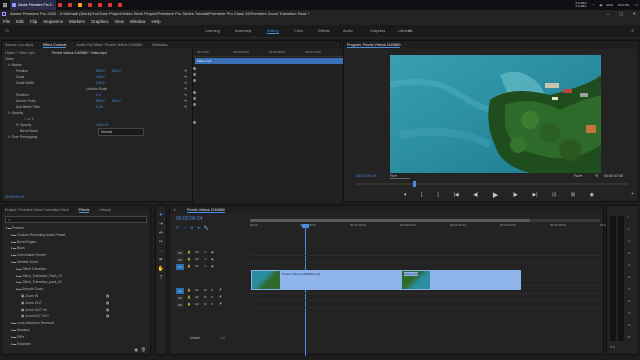 This screenshot has height=360, width=640. Describe the element at coordinates (592, 195) in the screenshot. I see `export-frame-icon: ◉` at that location.